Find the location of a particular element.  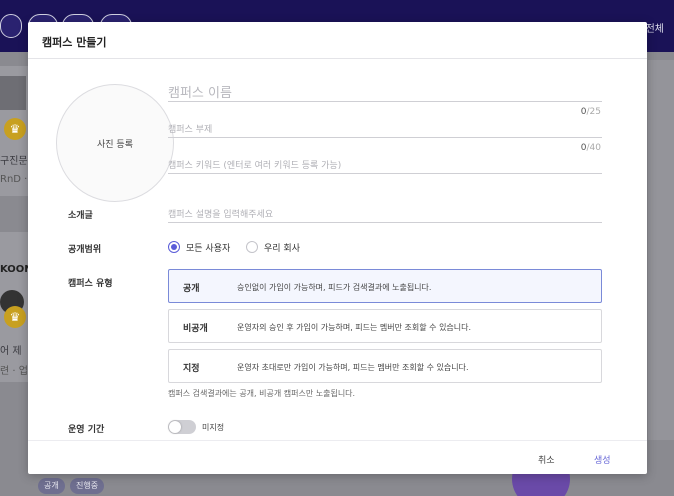

campus-card-meta: 련 · 업 is located at coordinates (14, 371).